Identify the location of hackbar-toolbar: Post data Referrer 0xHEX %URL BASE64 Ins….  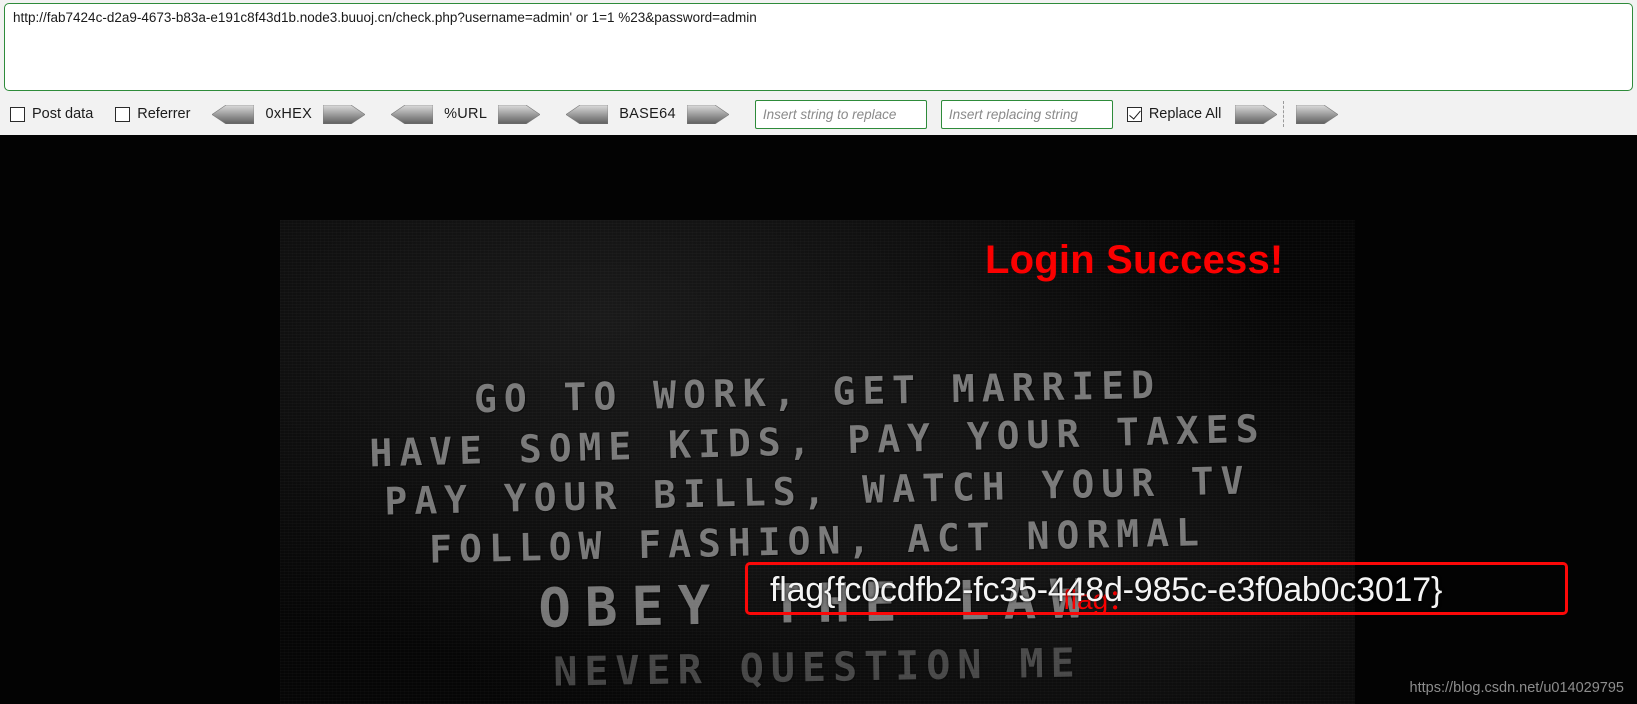
(818, 114).